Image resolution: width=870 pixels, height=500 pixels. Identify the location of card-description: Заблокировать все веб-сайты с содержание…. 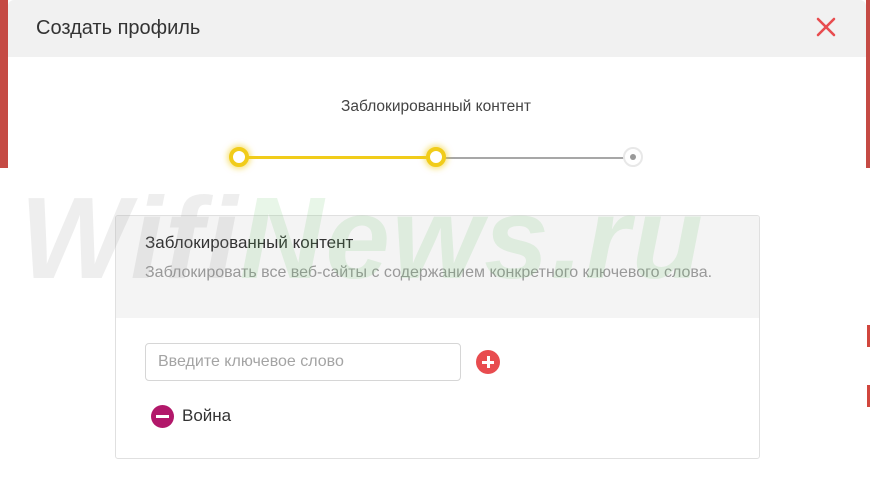
(429, 272).